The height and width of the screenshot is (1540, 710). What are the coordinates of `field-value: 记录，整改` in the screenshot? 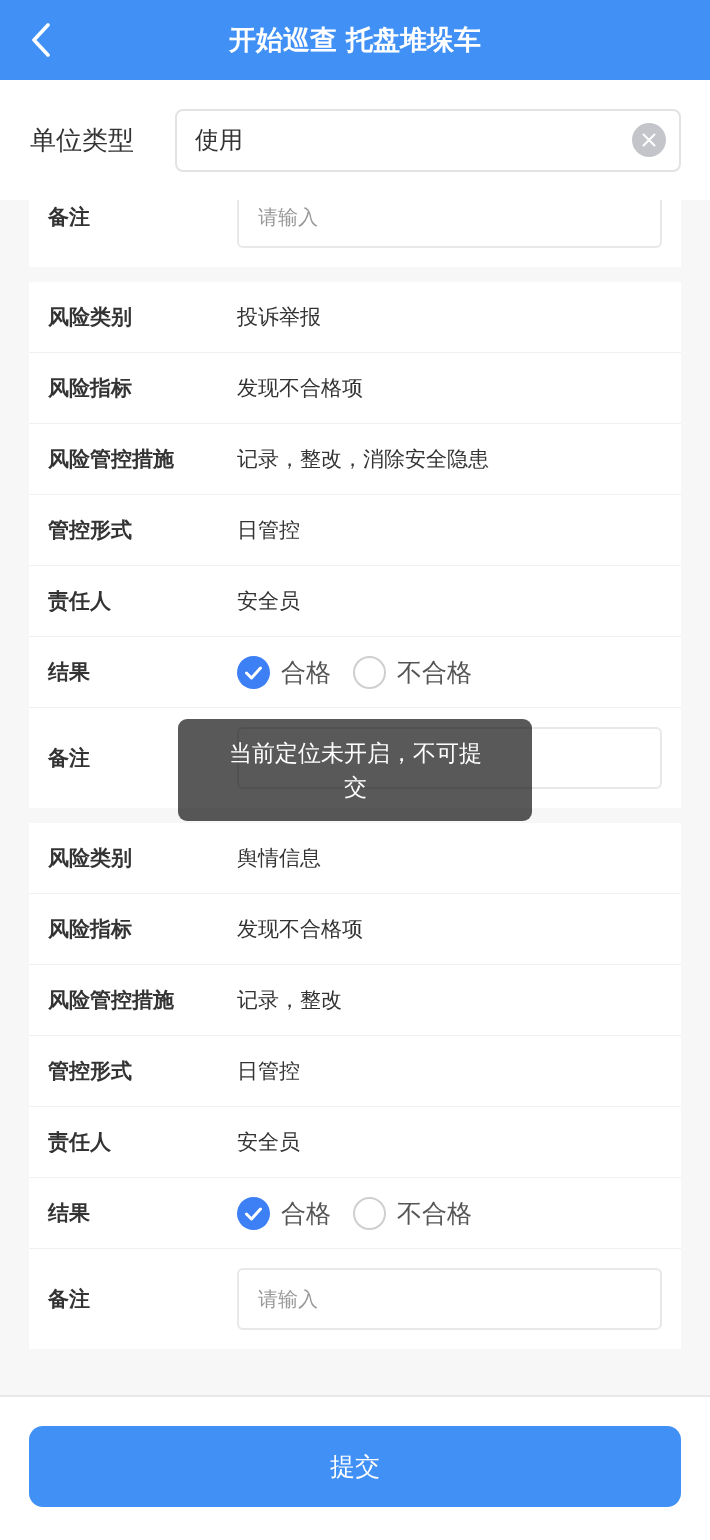 It's located at (289, 1000).